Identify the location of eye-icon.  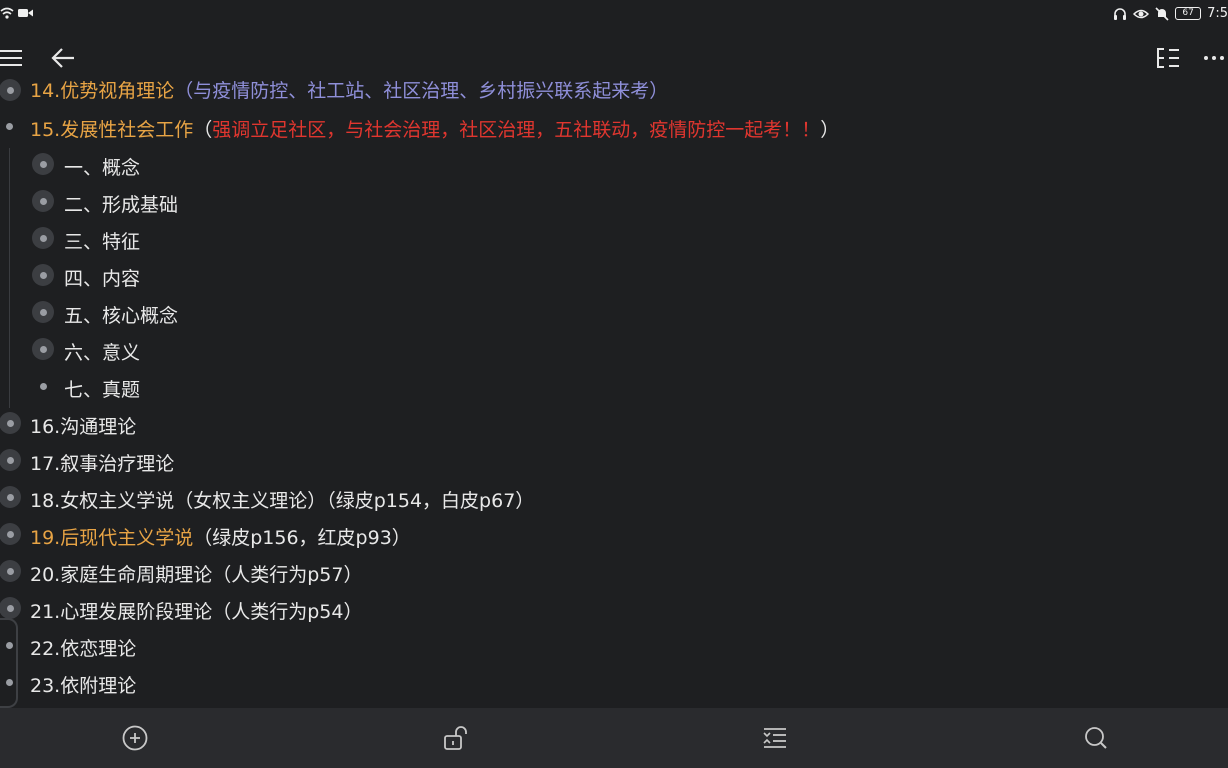
(1141, 13).